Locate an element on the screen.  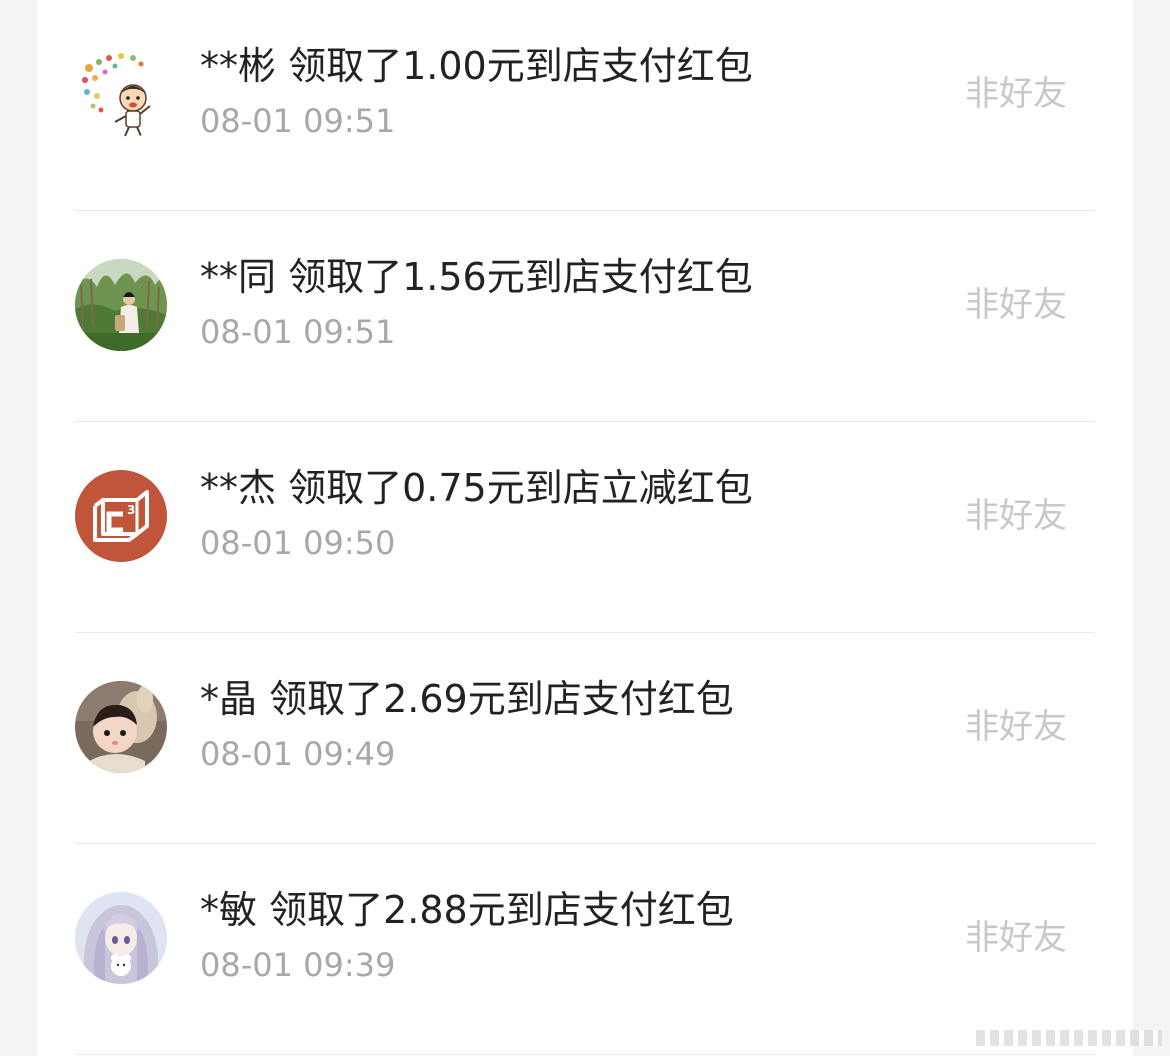
record-title: *敏 领取了2.88元到店支付红包 is located at coordinates (467, 910).